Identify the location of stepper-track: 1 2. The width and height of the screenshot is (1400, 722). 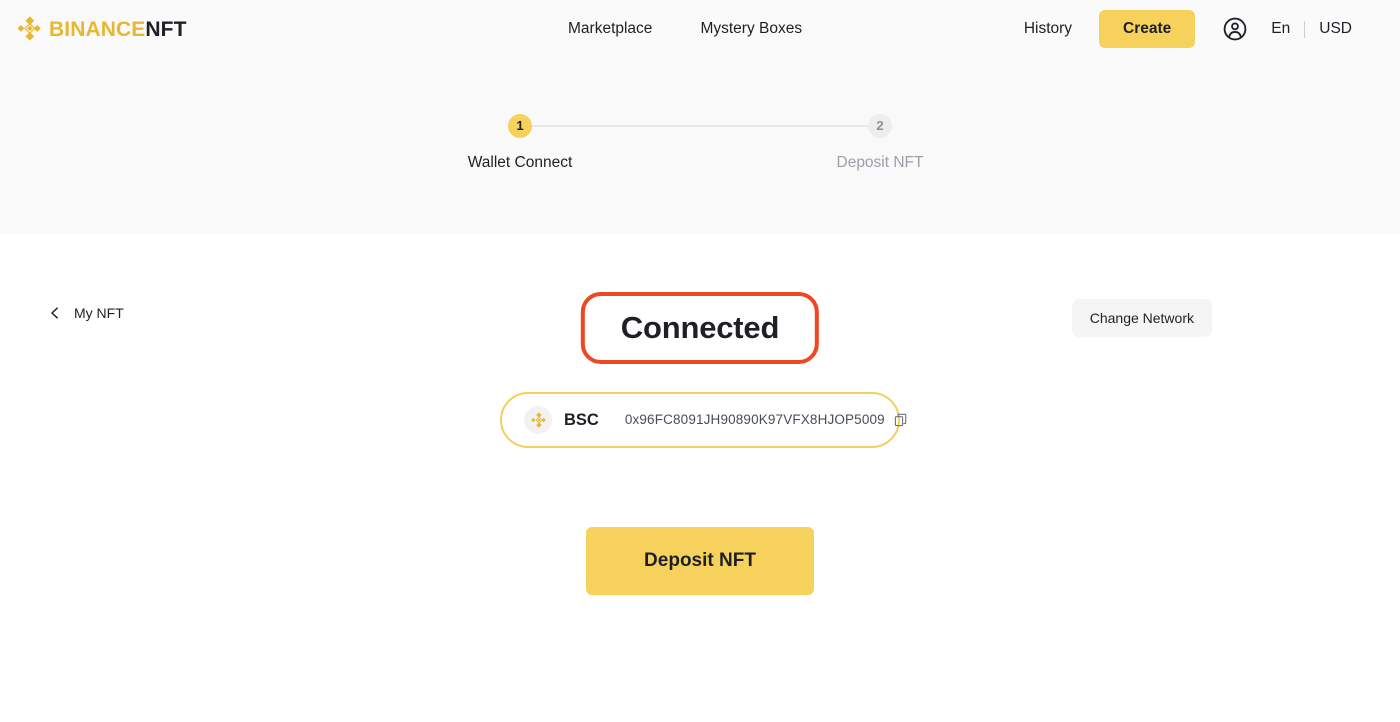
(700, 126).